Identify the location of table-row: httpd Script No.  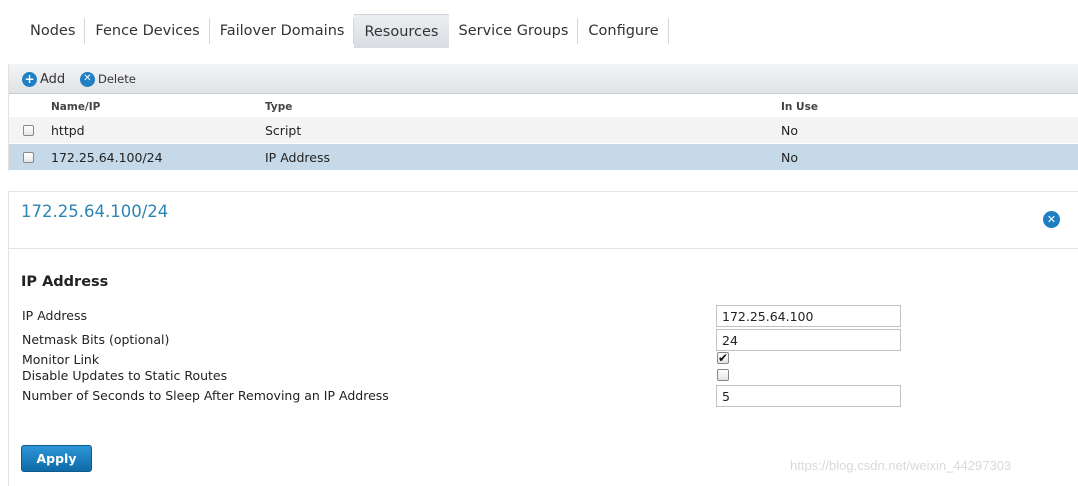
(543, 130).